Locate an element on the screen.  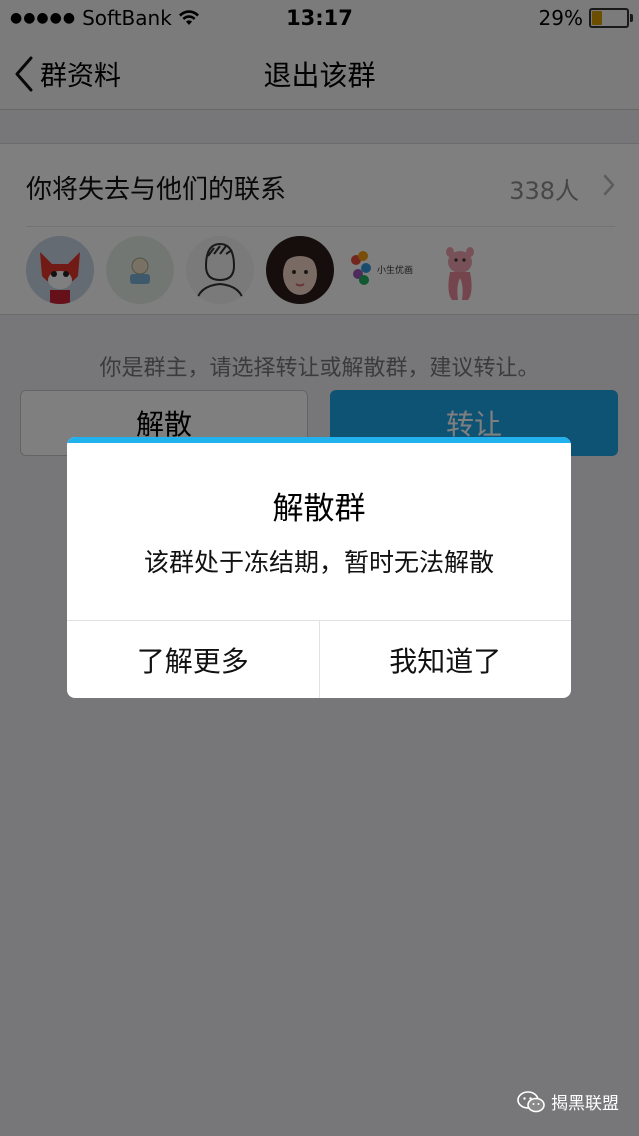
learn-more-button: 了解更多 is located at coordinates (193, 659).